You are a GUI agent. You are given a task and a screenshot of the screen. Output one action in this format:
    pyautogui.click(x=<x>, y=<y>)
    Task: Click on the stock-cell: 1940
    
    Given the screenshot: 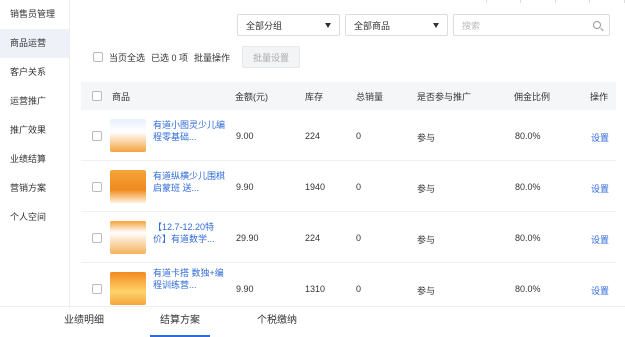 What is the action you would take?
    pyautogui.click(x=315, y=187)
    